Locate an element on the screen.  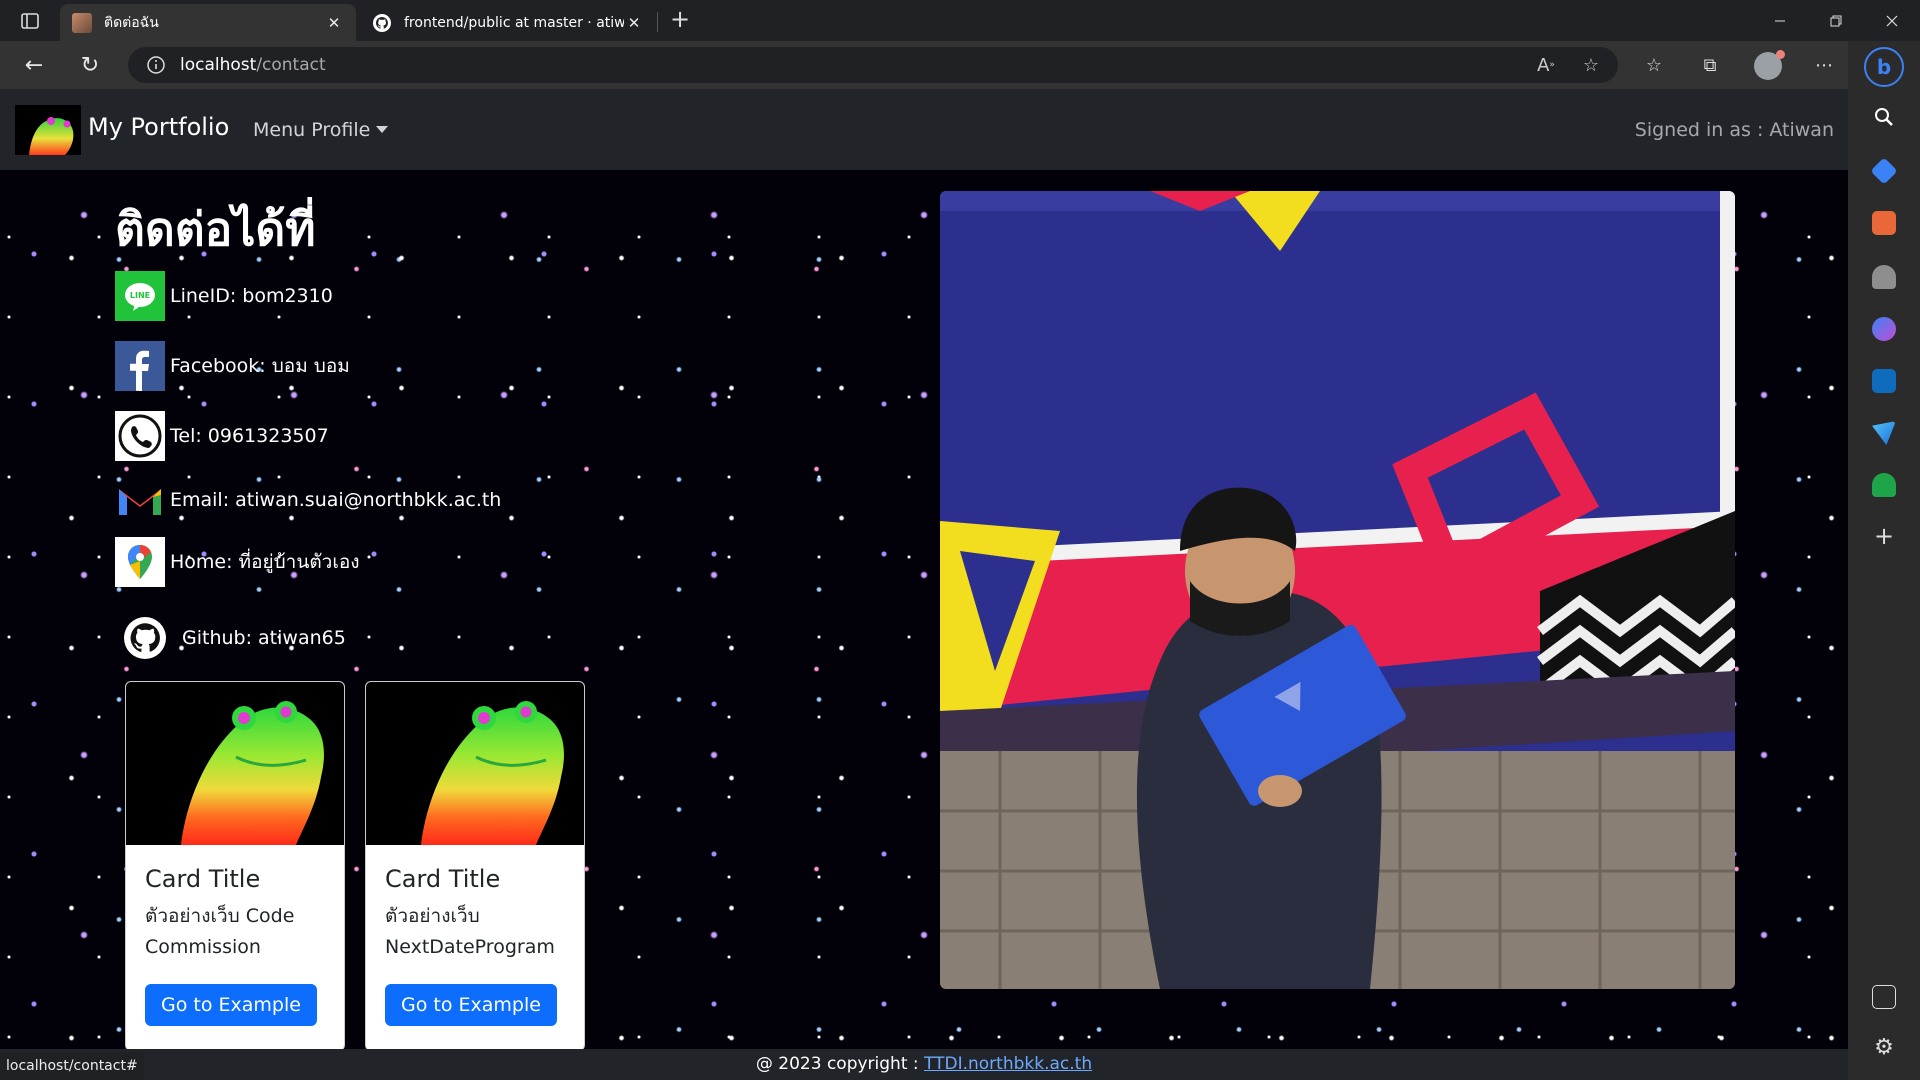
url-host: localhost is located at coordinates (218, 65).